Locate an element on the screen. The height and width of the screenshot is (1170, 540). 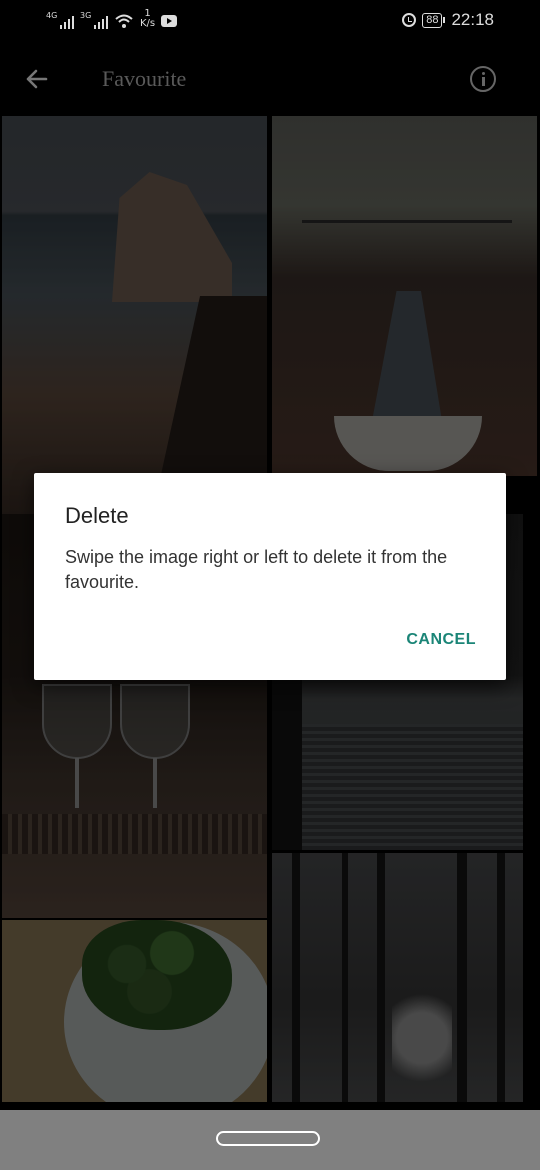
wifi-icon is located at coordinates (124, 21).